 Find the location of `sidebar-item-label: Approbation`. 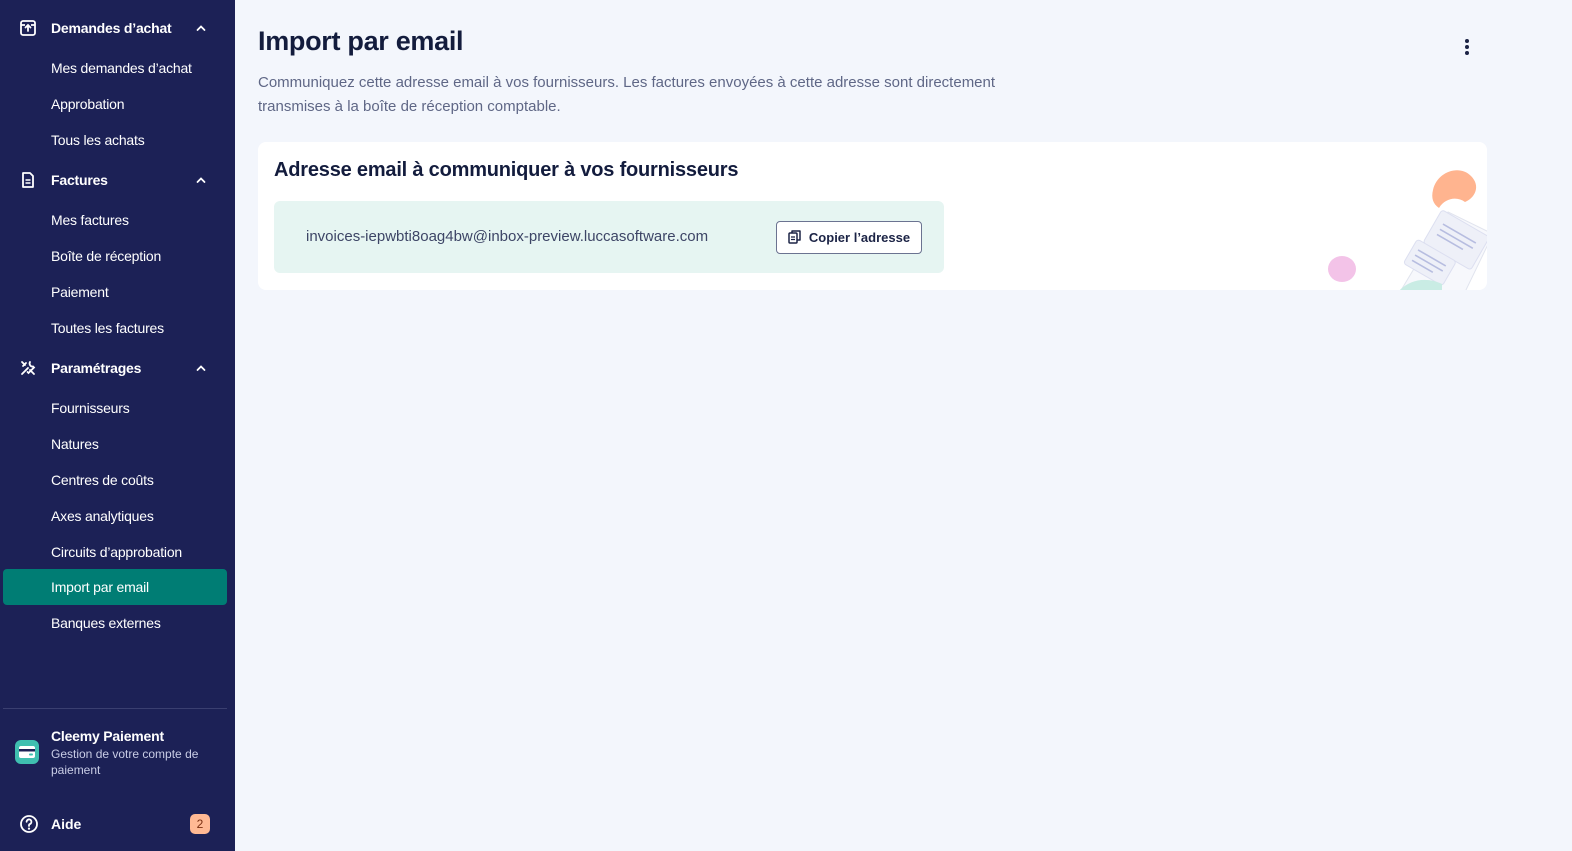

sidebar-item-label: Approbation is located at coordinates (88, 104).